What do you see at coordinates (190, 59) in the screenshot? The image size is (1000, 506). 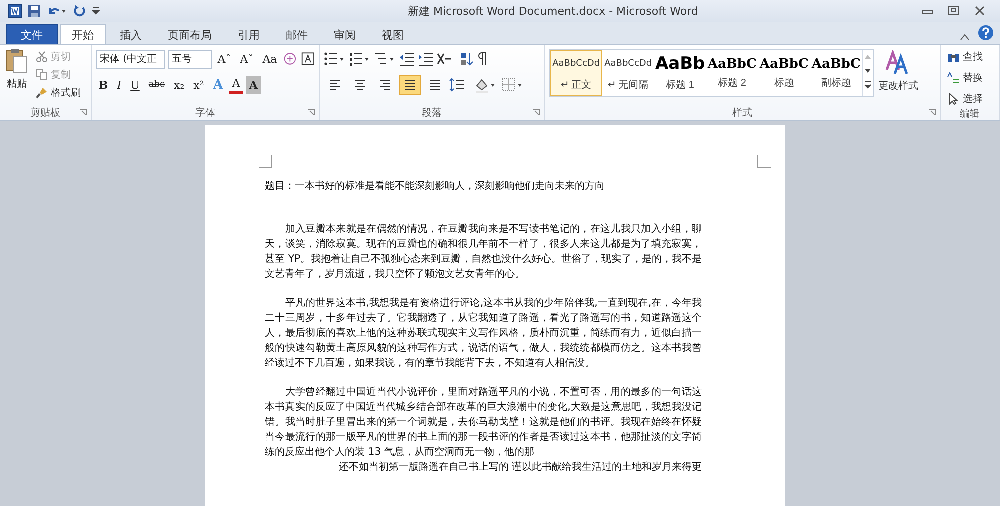 I see `font-size-field: 五号` at bounding box center [190, 59].